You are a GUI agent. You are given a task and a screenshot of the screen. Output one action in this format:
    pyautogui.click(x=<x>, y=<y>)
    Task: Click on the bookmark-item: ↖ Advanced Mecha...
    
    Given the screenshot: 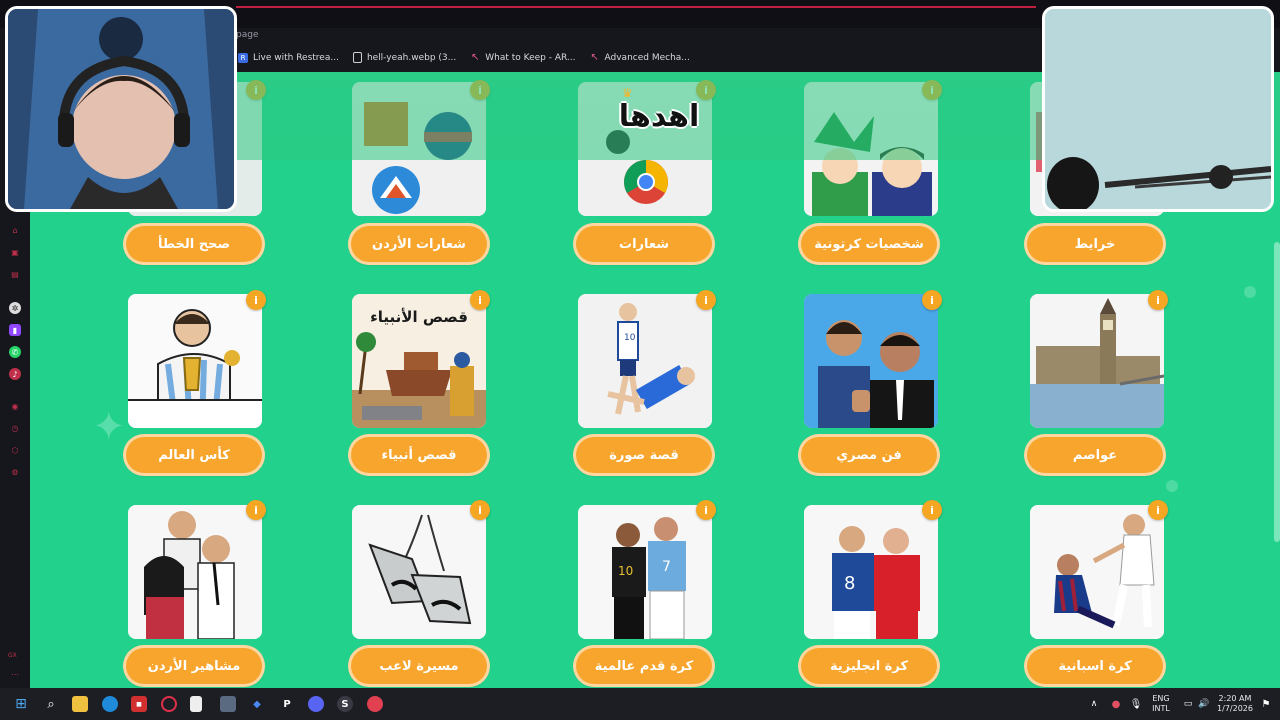 What is the action you would take?
    pyautogui.click(x=640, y=57)
    